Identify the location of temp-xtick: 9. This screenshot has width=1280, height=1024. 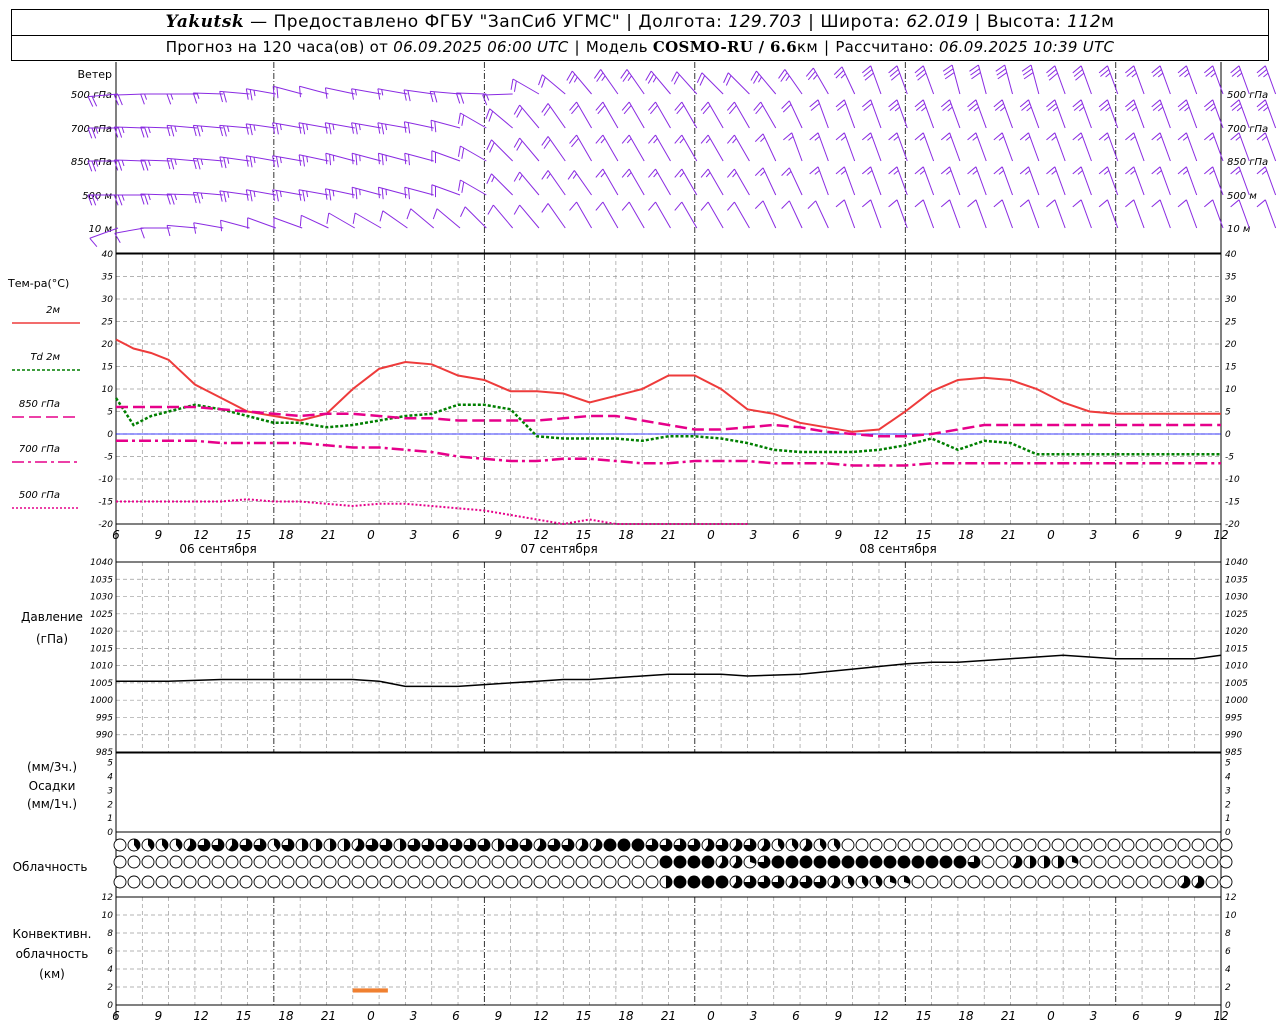
(839, 535).